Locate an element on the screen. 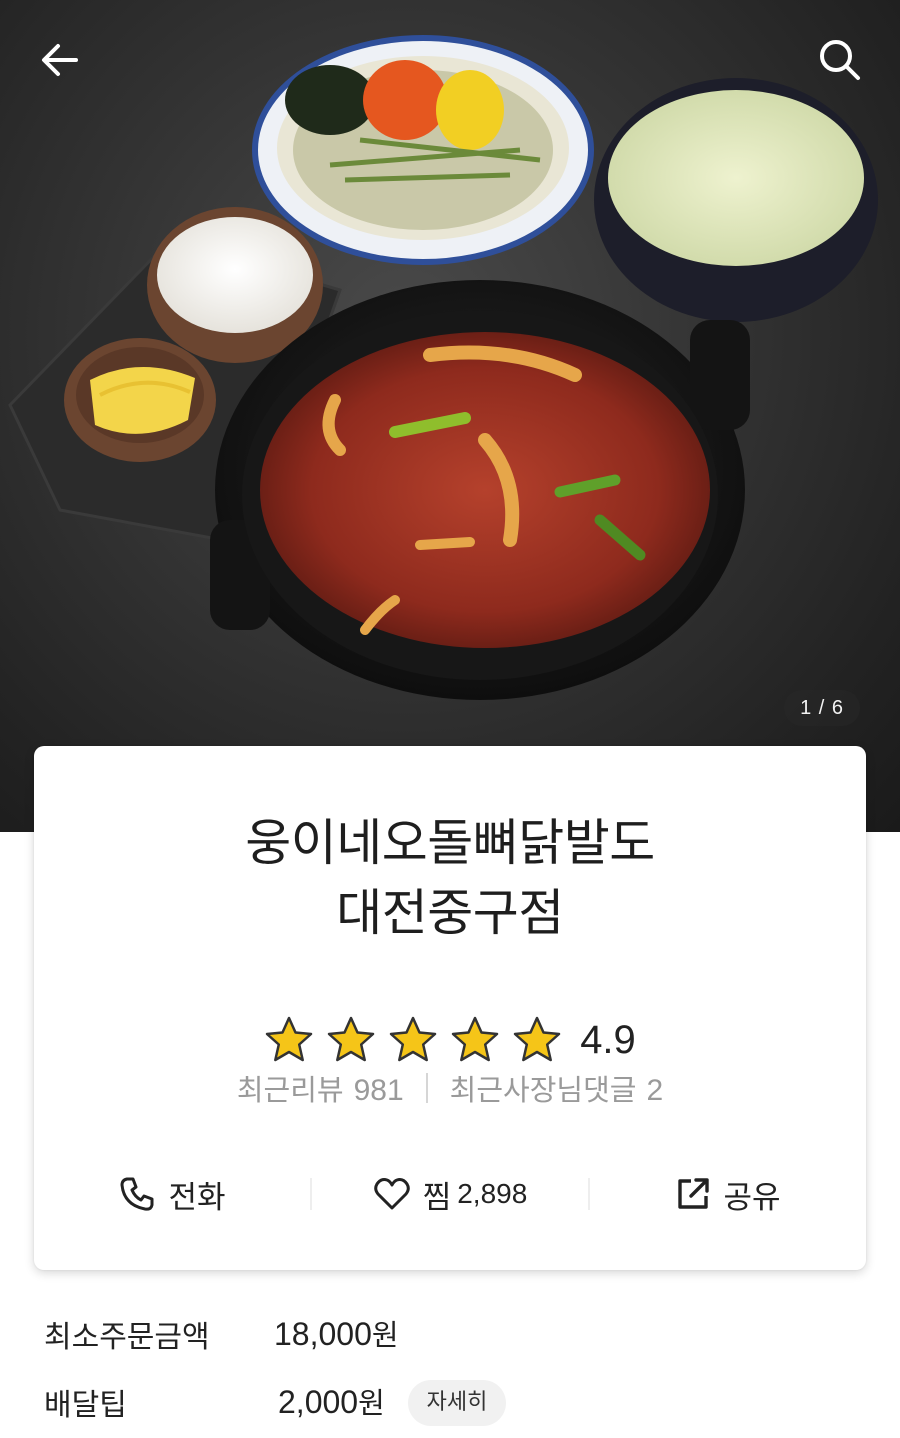  delivery-tip-row: 배달팁 is located at coordinates (85, 1402).